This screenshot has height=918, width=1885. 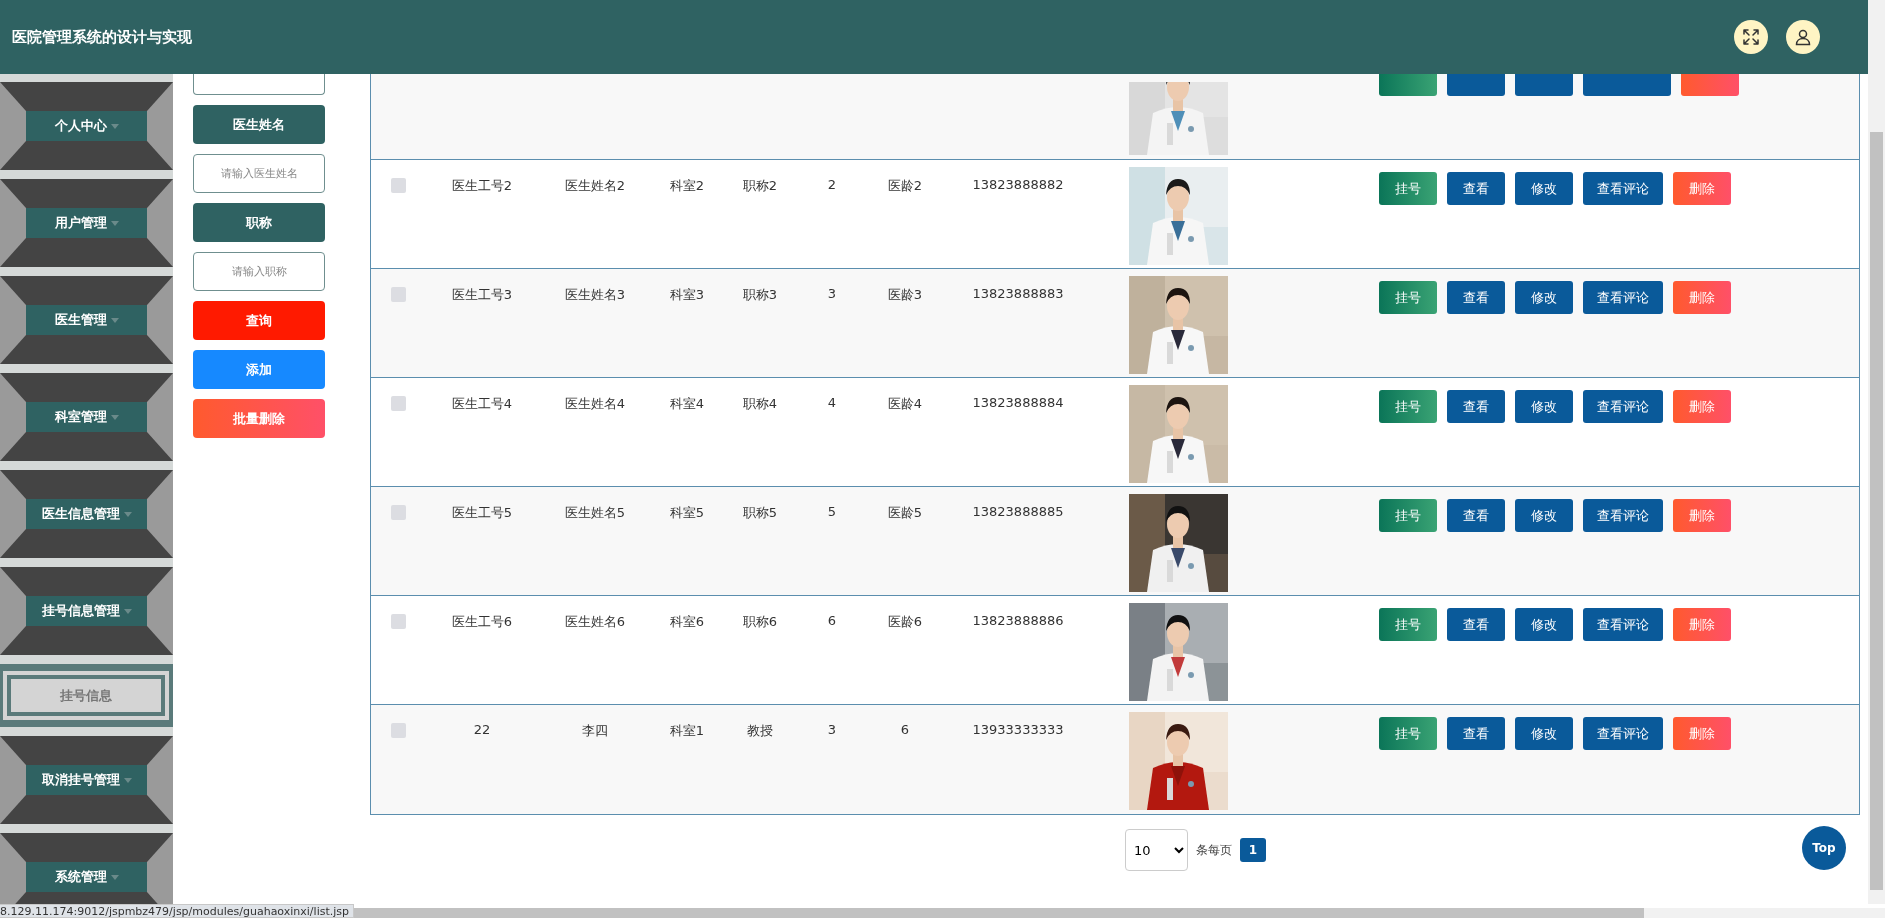 I want to click on field-label: 医生姓名, so click(x=259, y=124).